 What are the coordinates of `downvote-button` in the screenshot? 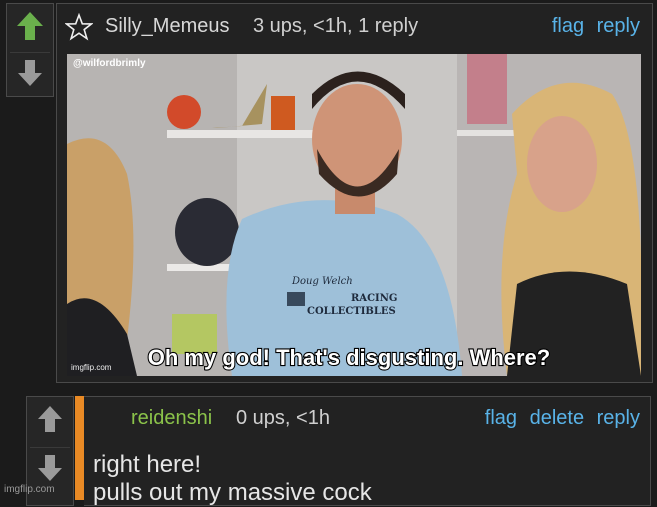 It's located at (30, 72).